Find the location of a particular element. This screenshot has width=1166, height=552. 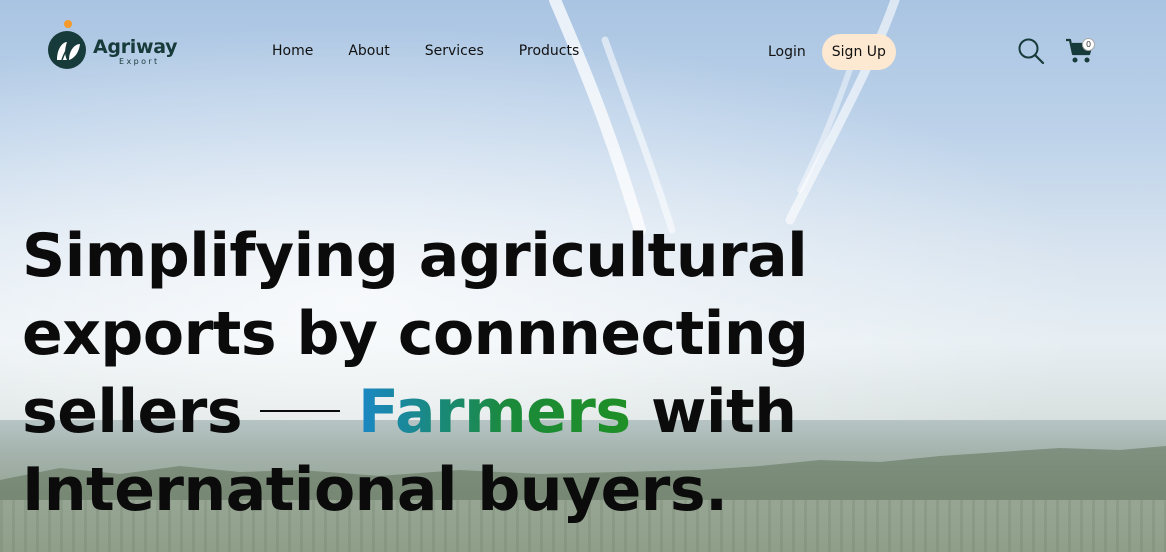

search-button is located at coordinates (1031, 51).